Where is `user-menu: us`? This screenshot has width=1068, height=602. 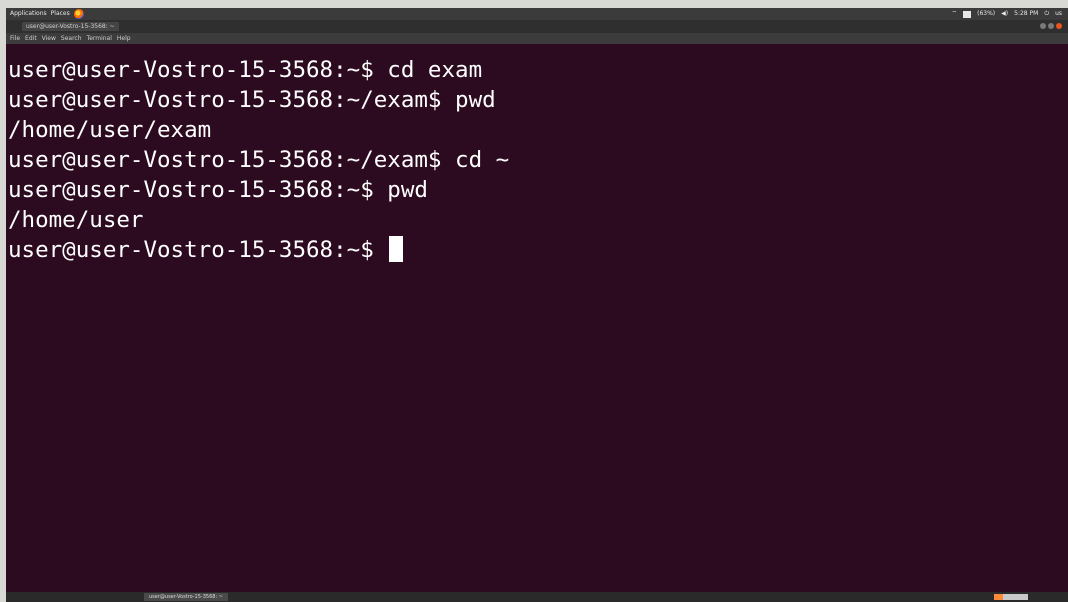
user-menu: us is located at coordinates (1058, 14).